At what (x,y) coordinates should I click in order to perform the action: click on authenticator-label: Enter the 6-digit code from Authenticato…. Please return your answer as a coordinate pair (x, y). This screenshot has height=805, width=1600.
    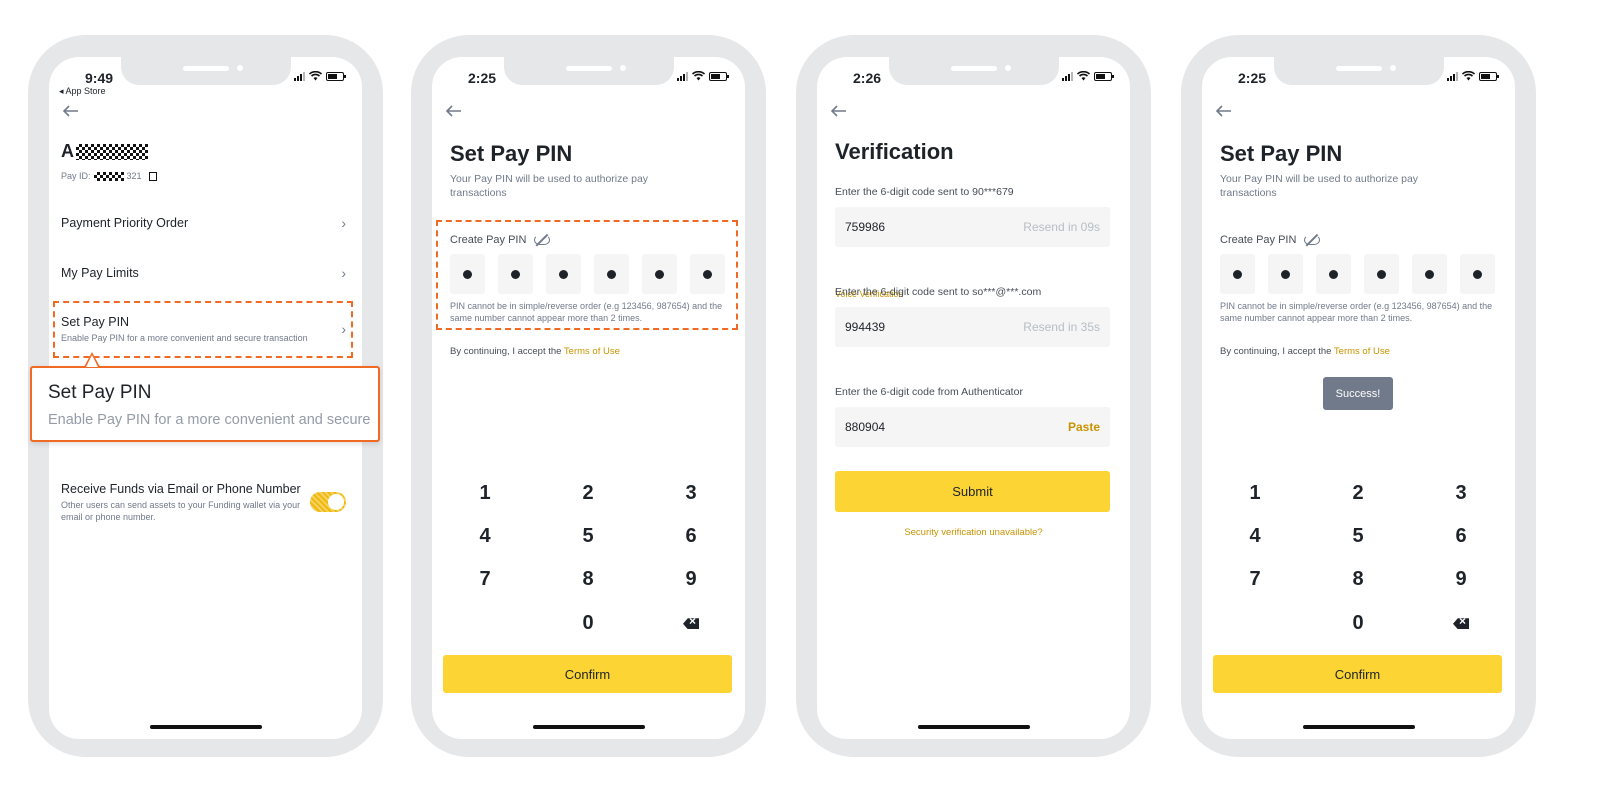
    Looking at the image, I should click on (929, 392).